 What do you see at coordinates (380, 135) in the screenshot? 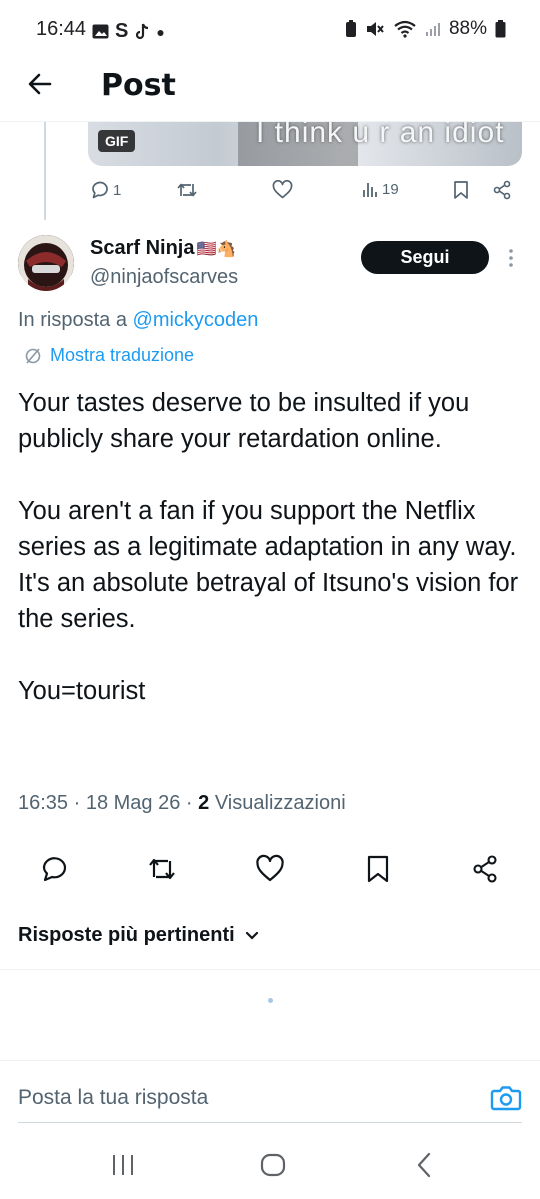
I see `gif-caption-text: I think u r an idiot` at bounding box center [380, 135].